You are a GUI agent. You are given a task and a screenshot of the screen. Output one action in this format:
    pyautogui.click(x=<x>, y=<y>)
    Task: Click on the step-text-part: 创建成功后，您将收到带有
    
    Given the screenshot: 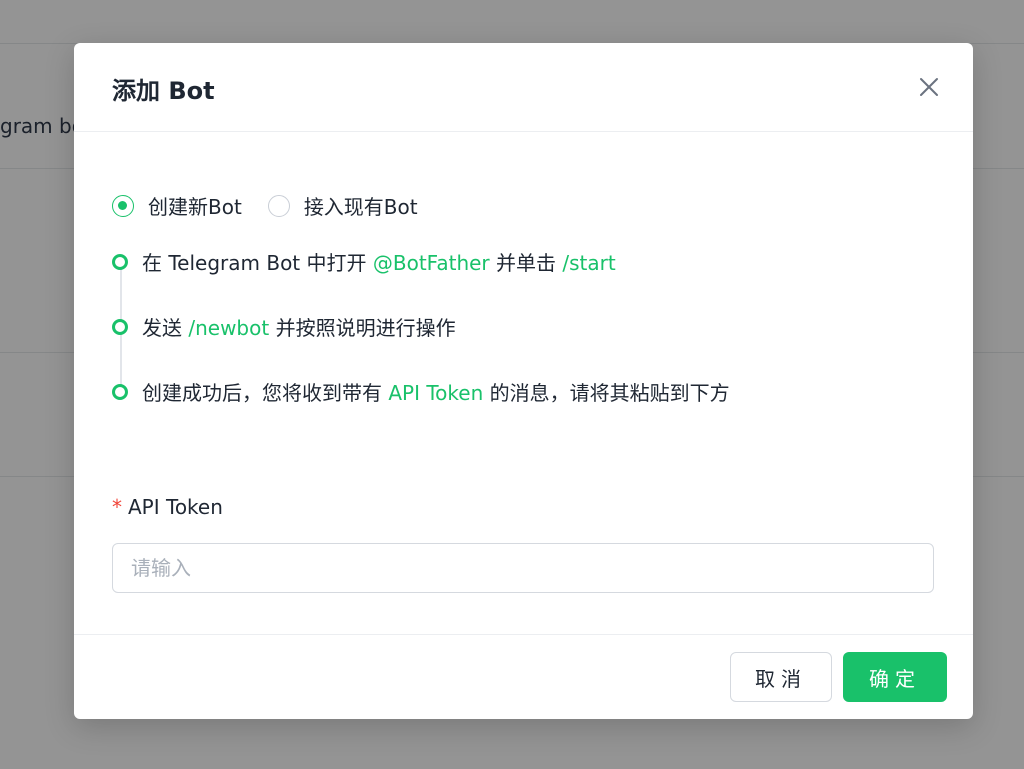 What is the action you would take?
    pyautogui.click(x=265, y=393)
    